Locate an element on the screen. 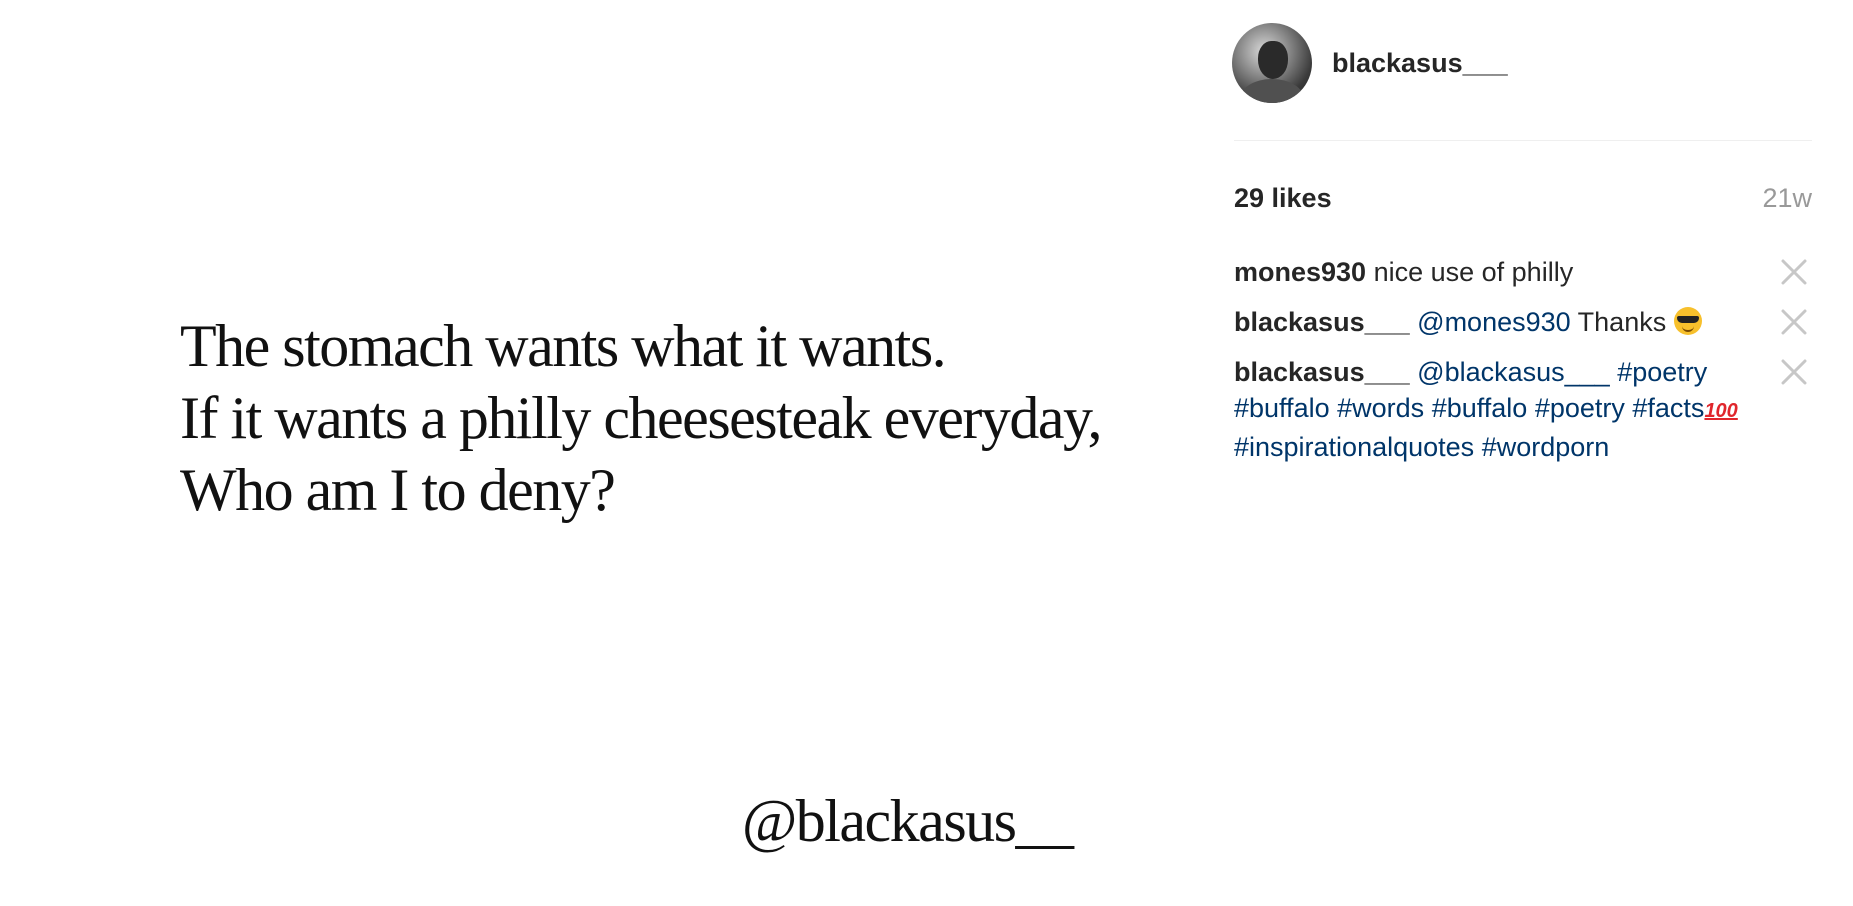 The height and width of the screenshot is (906, 1853). post-header: blackasus___ is located at coordinates (1522, 63).